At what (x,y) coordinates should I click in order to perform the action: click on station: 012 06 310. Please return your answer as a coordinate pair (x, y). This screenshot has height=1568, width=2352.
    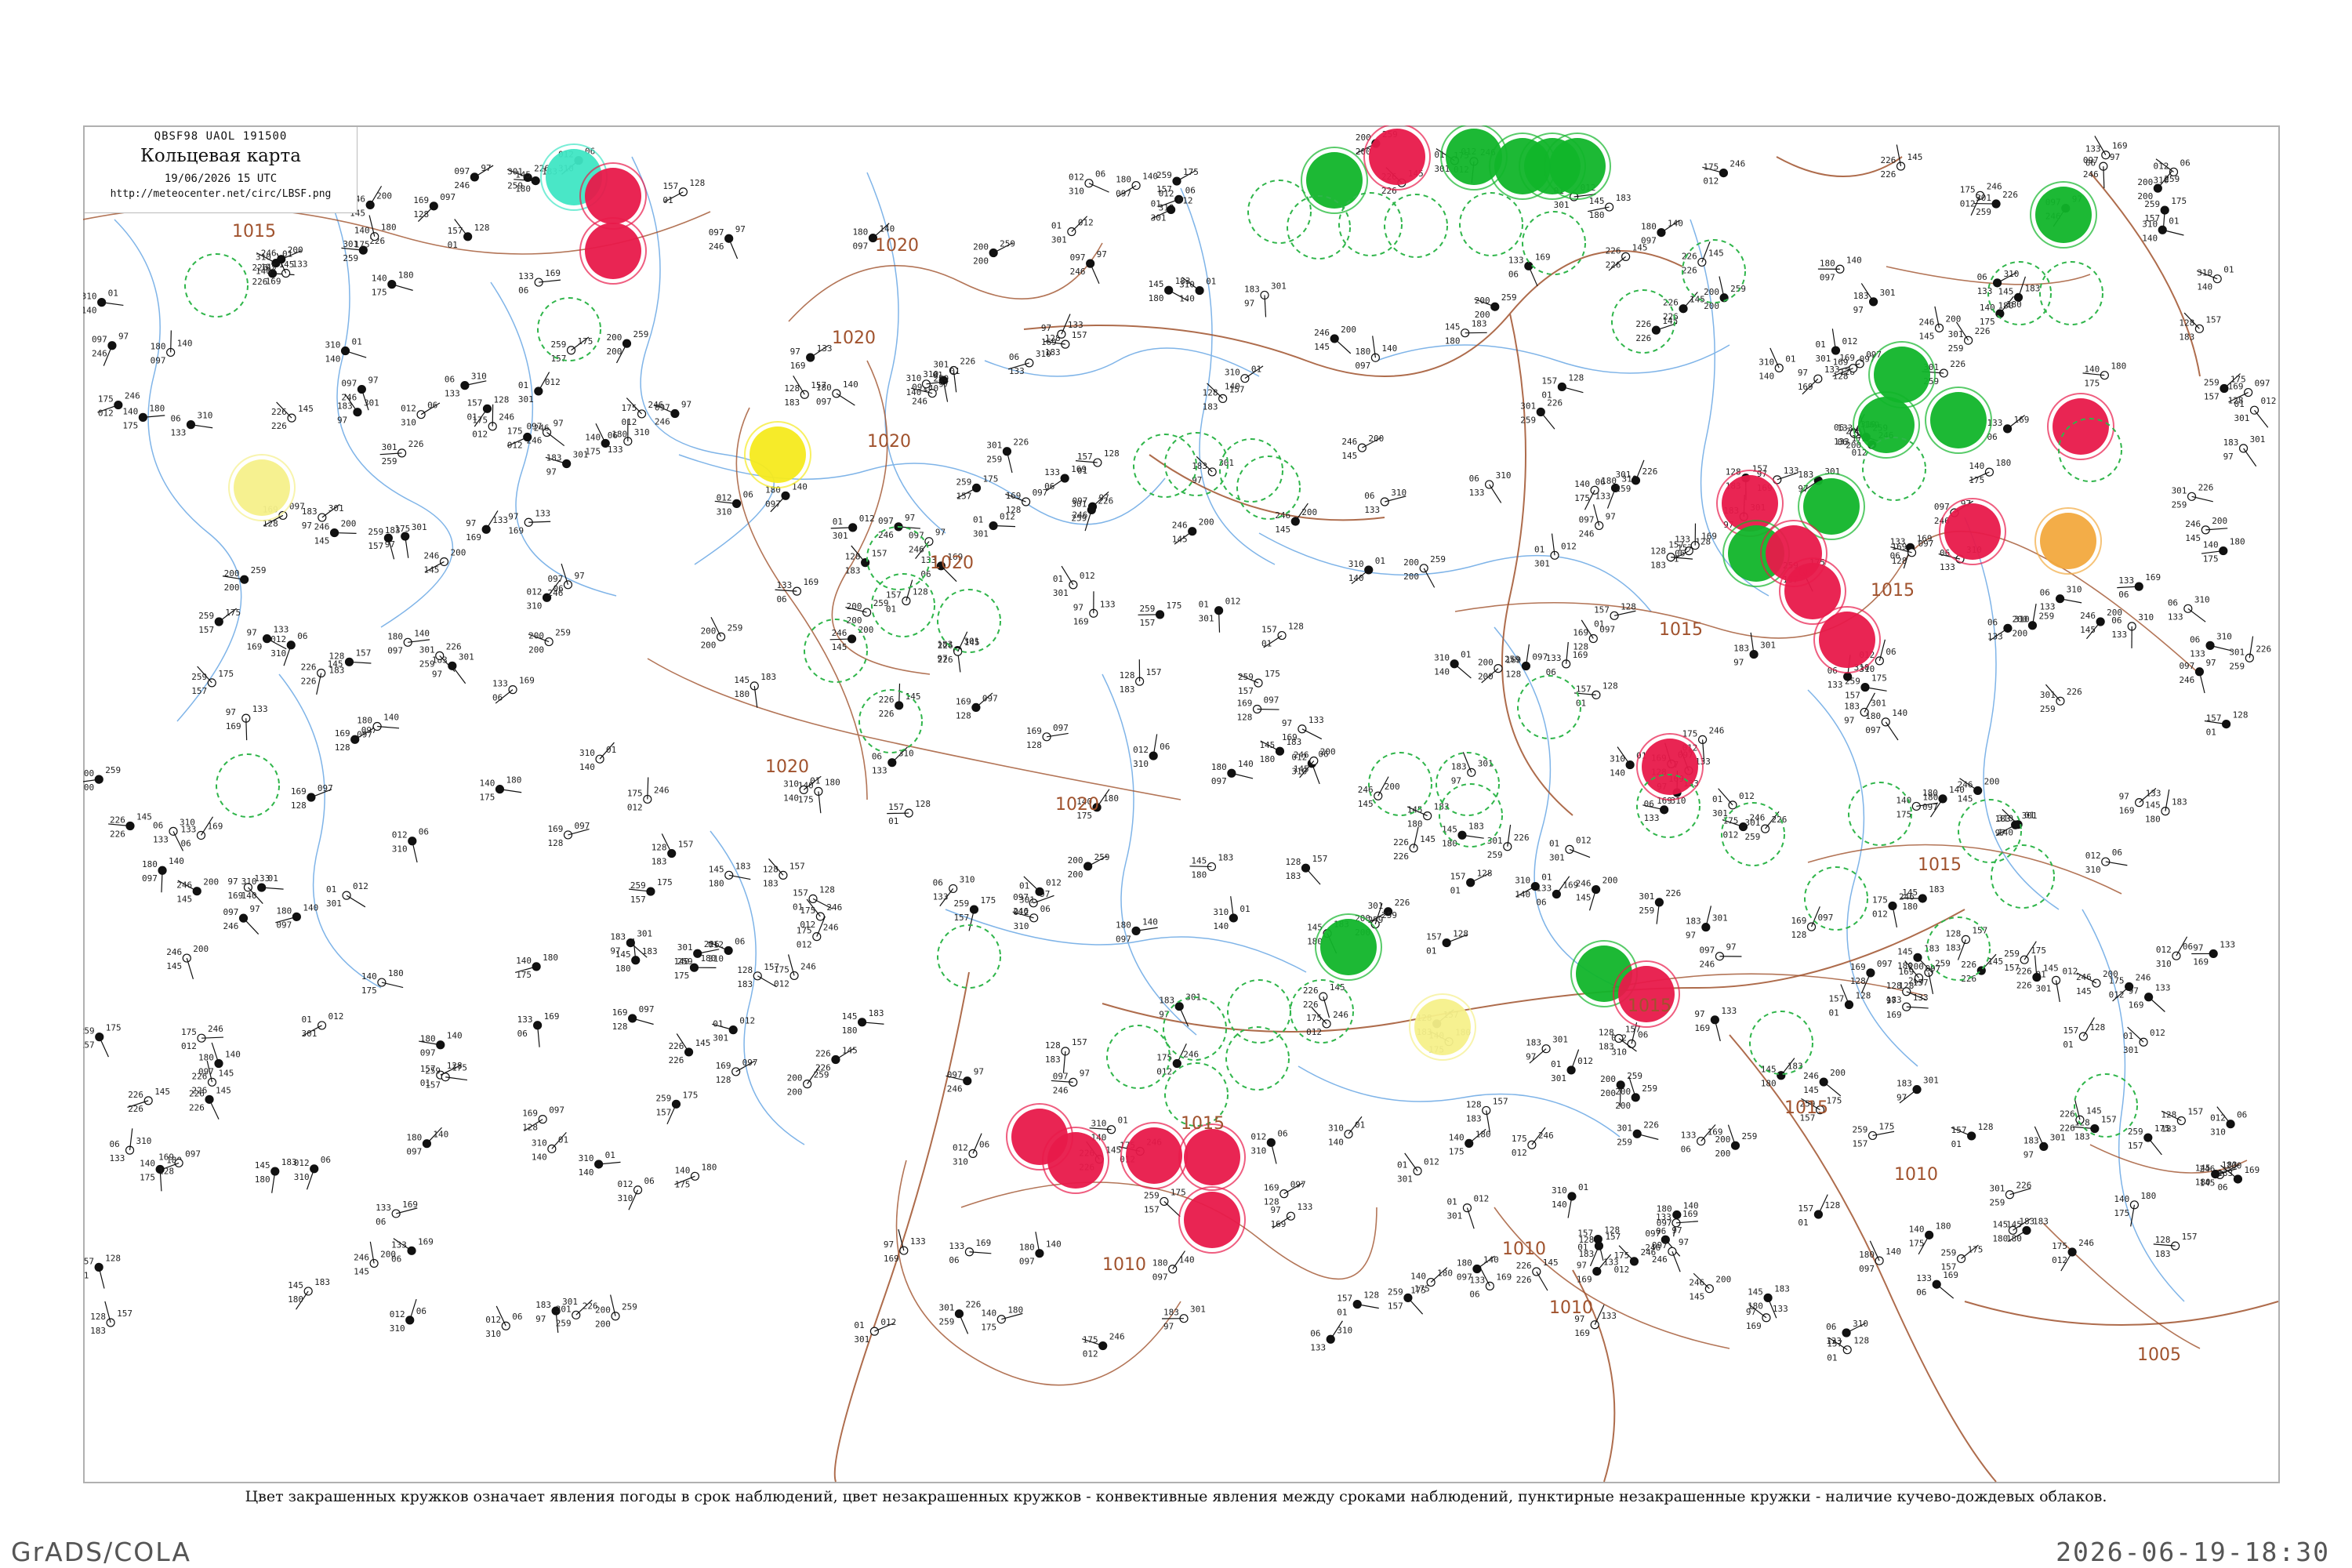
    Looking at the image, I should click on (408, 1316).